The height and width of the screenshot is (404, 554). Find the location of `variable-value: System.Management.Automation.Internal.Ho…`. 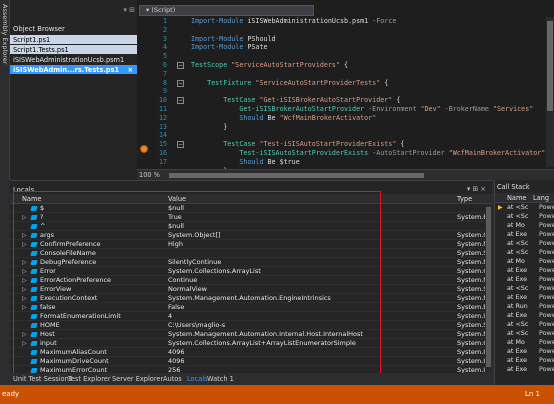

variable-value: System.Management.Automation.Internal.Ho… is located at coordinates (312, 334).